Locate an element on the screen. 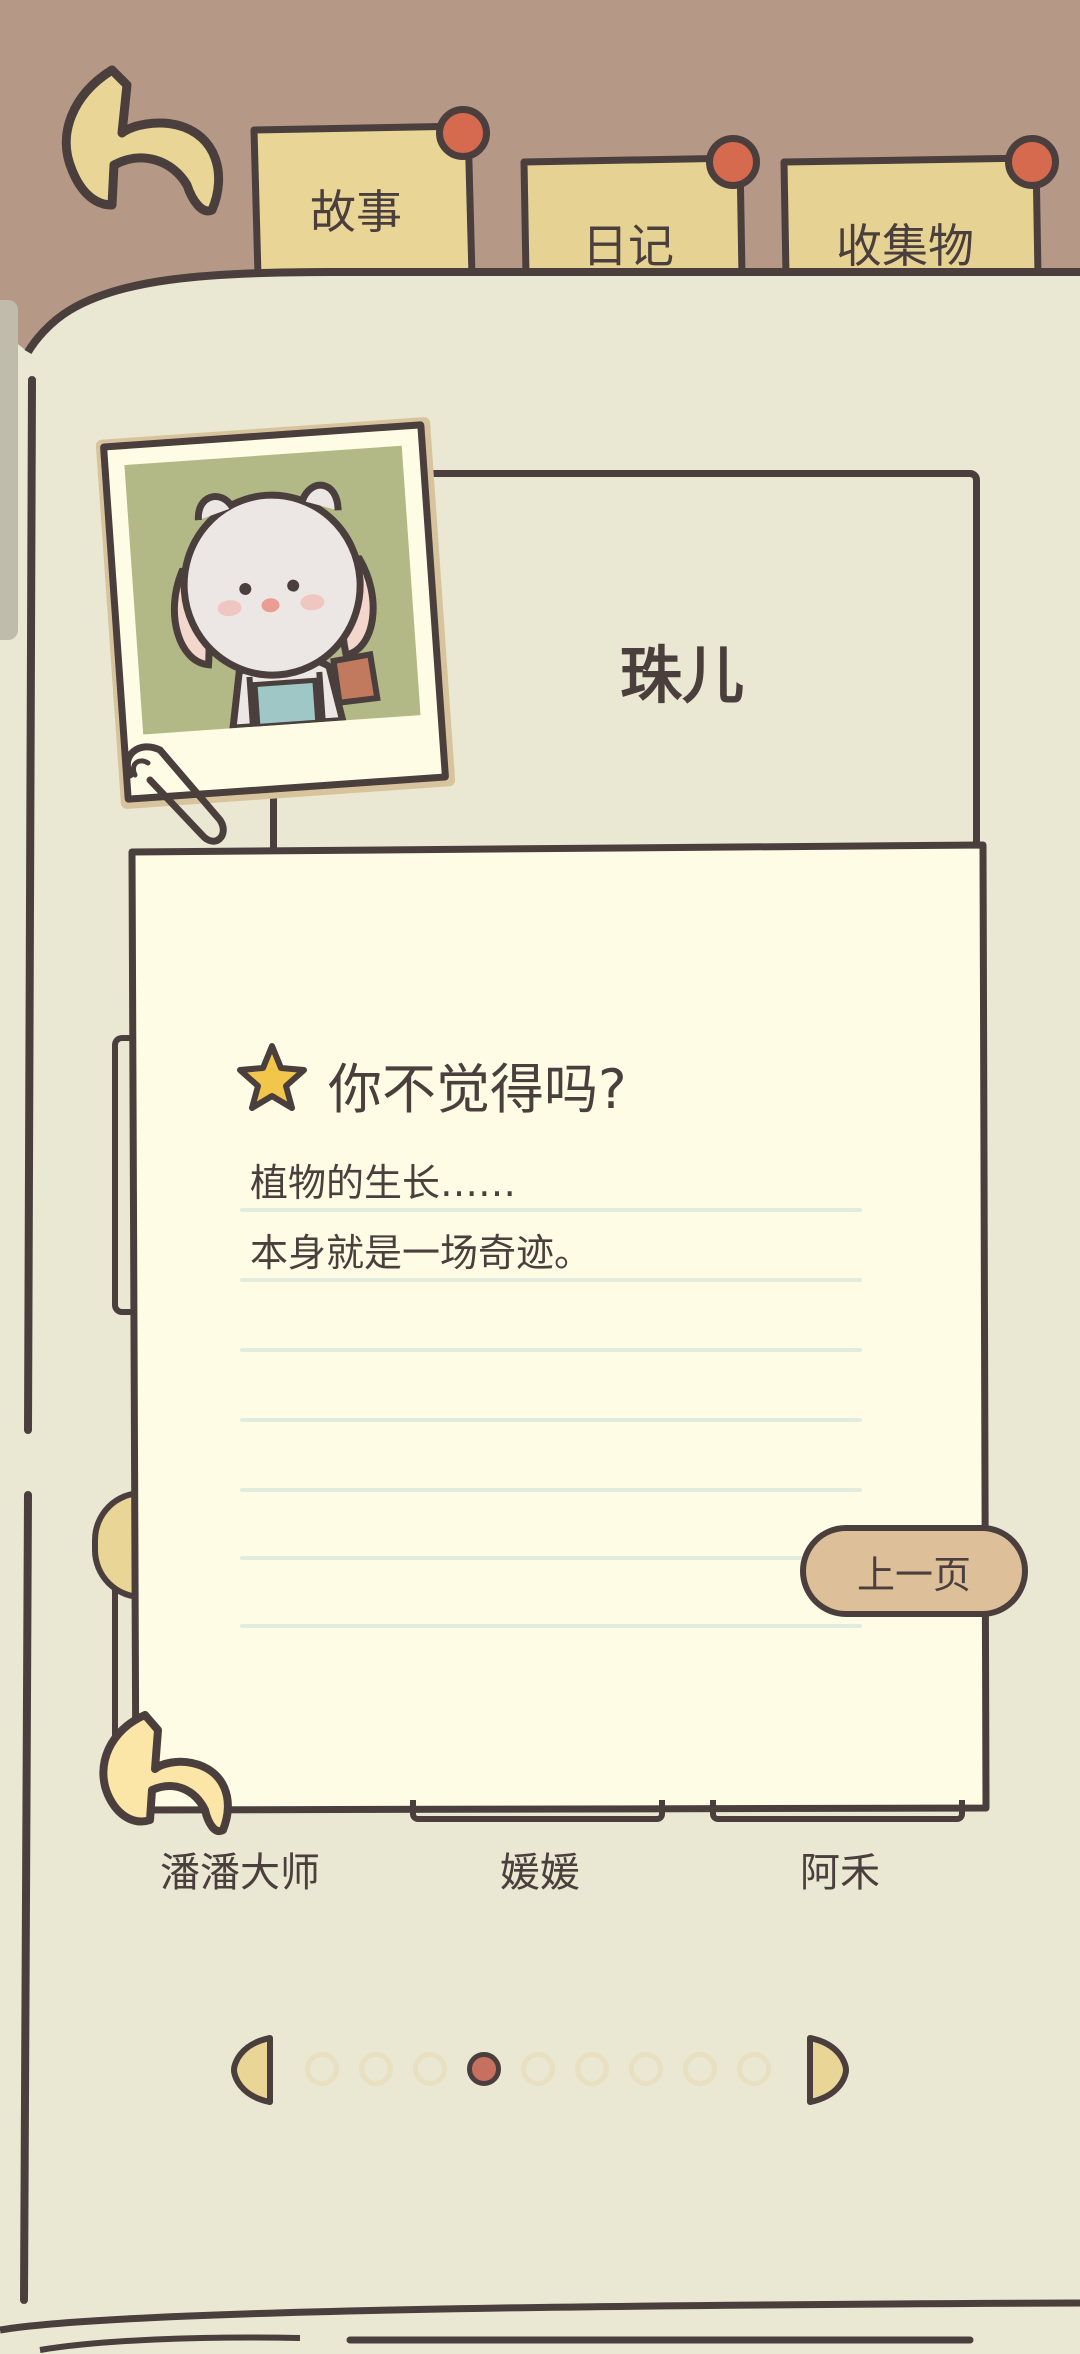  pagination-prev-button is located at coordinates (253, 2070).